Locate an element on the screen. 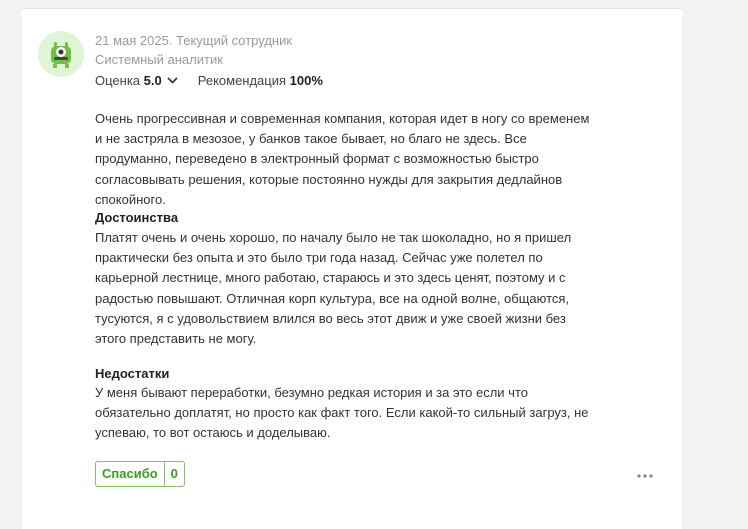  pros-heading: Достоинства is located at coordinates (137, 217).